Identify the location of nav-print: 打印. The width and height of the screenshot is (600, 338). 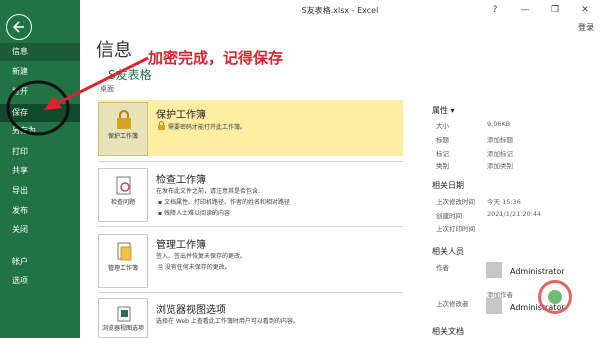
(40, 152).